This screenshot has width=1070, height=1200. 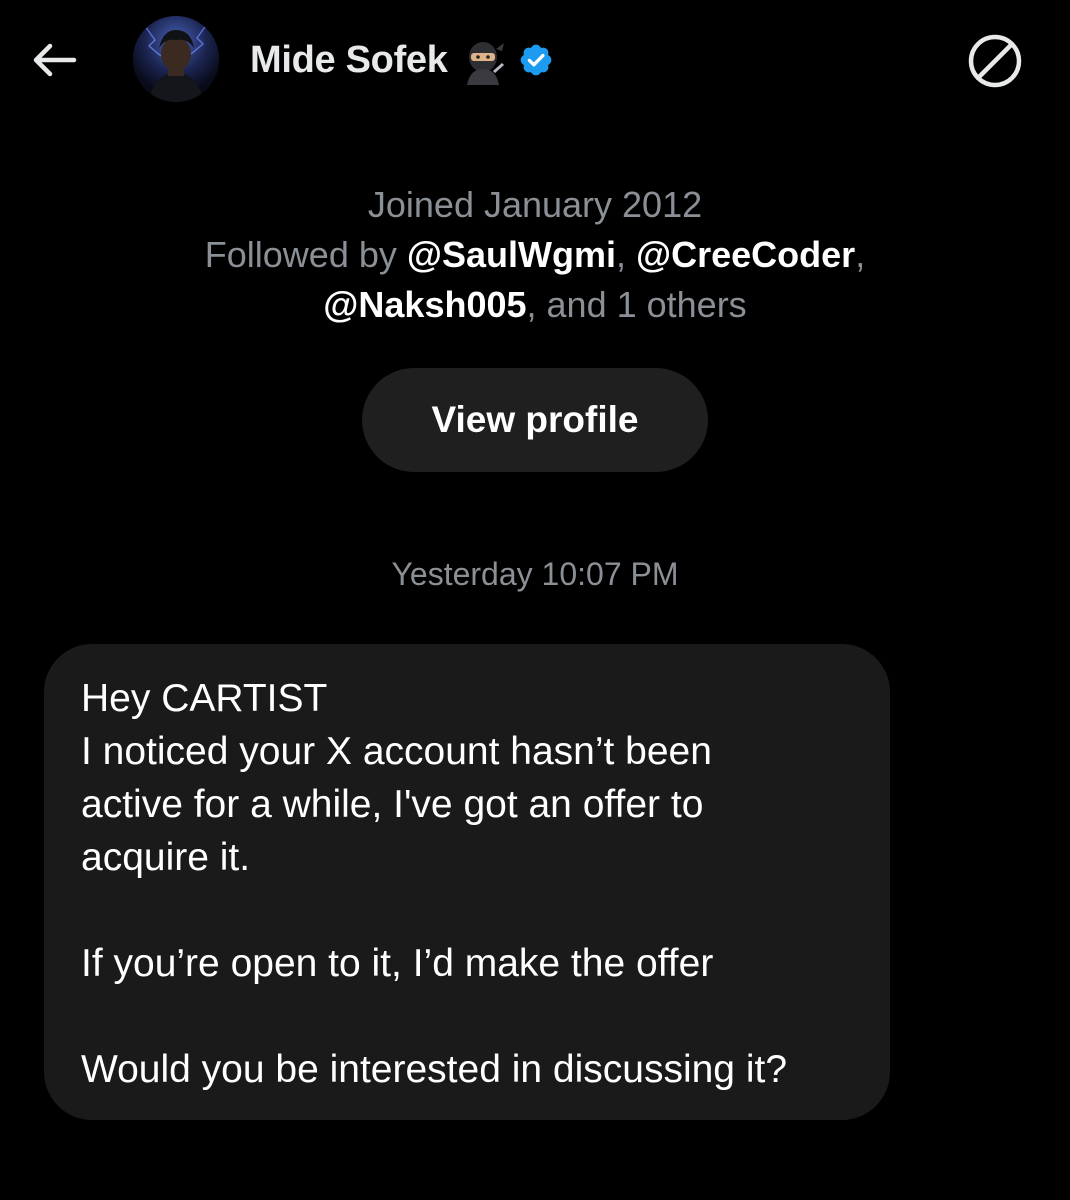 I want to click on followed-by-label: Followed by, so click(x=300, y=254).